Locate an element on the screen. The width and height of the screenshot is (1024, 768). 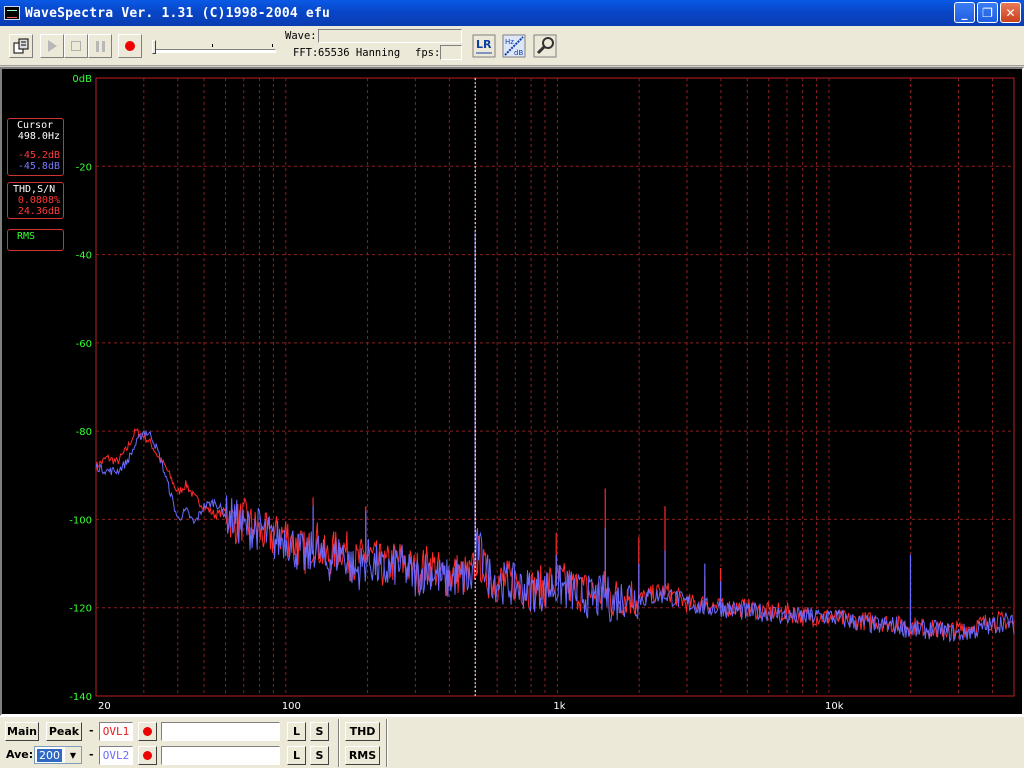
main-button: Main is located at coordinates (22, 731).